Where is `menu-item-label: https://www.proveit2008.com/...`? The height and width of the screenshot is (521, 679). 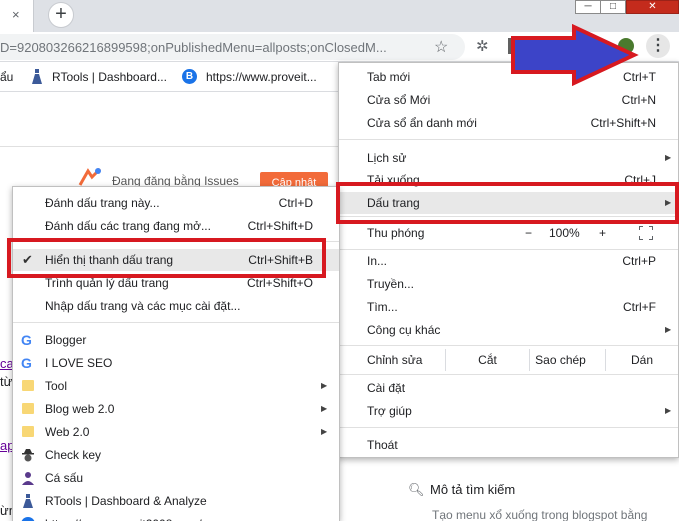
menu-item-label: https://www.proveit2008.com/... is located at coordinates (128, 517).